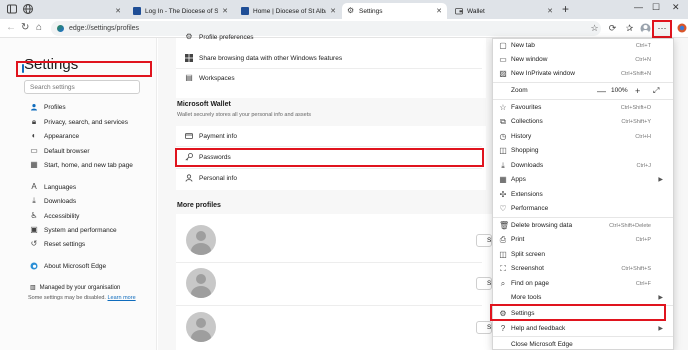  Describe the element at coordinates (82, 11) in the screenshot. I see `tab-blank: ✕` at that location.